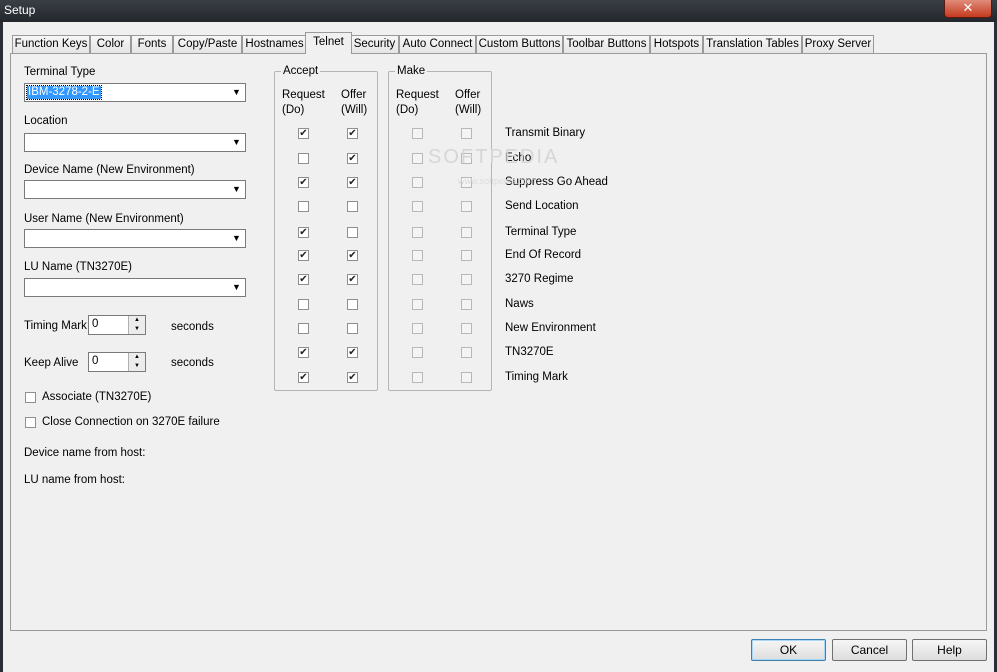  Describe the element at coordinates (135, 238) in the screenshot. I see `user-name-combo: ▼` at that location.